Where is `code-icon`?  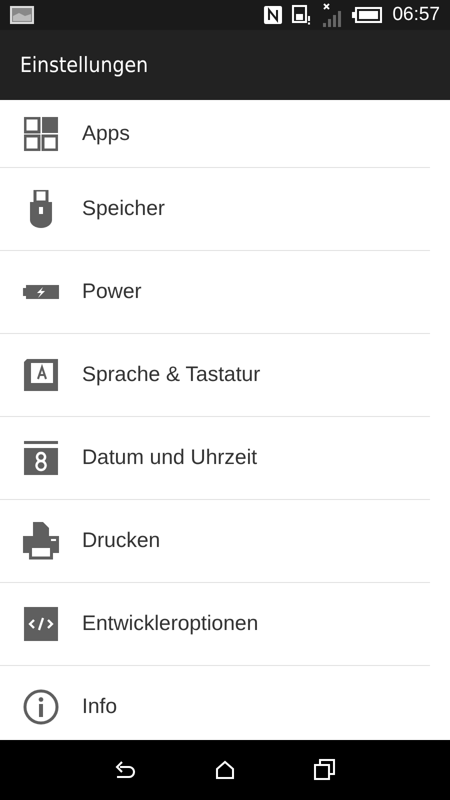 code-icon is located at coordinates (41, 624).